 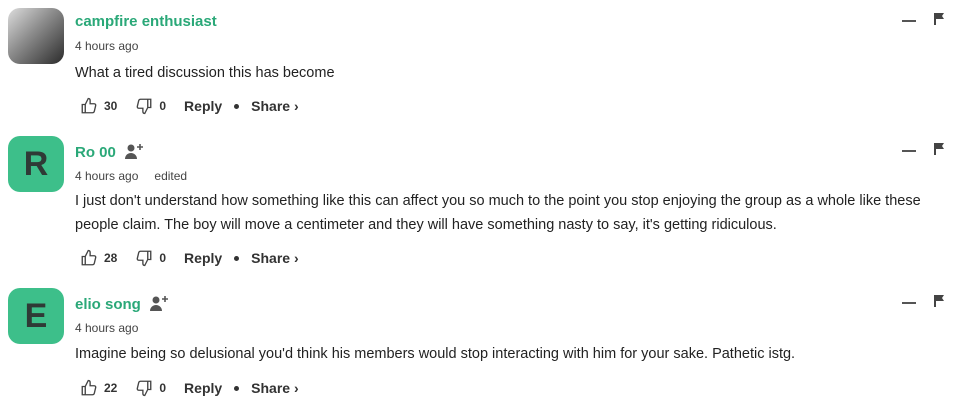 What do you see at coordinates (108, 304) in the screenshot?
I see `username: elio song` at bounding box center [108, 304].